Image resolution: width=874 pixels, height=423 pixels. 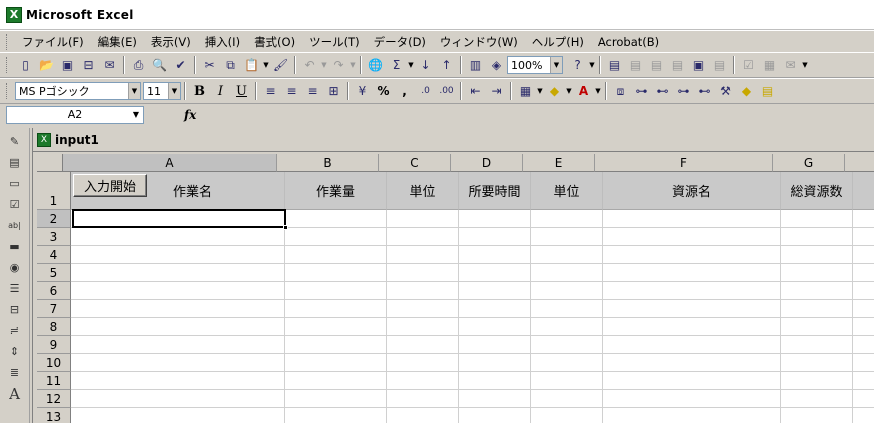 What do you see at coordinates (662, 91) in the screenshot?
I see `remove-arrows-icon: ⊷` at bounding box center [662, 91].